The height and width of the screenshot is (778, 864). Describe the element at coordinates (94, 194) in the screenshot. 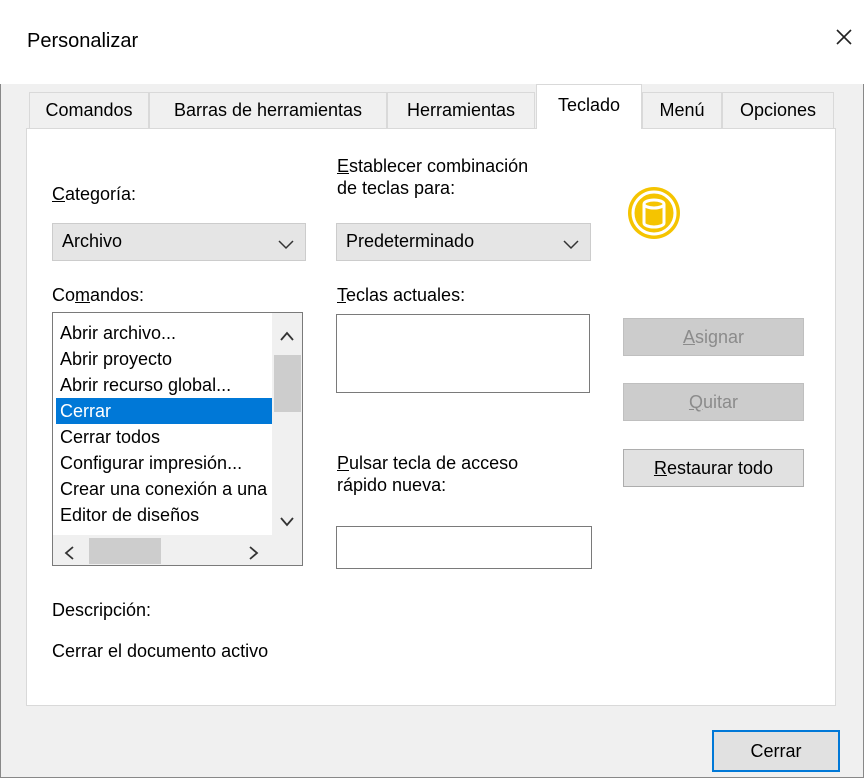

I see `category-label: Categoría:` at that location.